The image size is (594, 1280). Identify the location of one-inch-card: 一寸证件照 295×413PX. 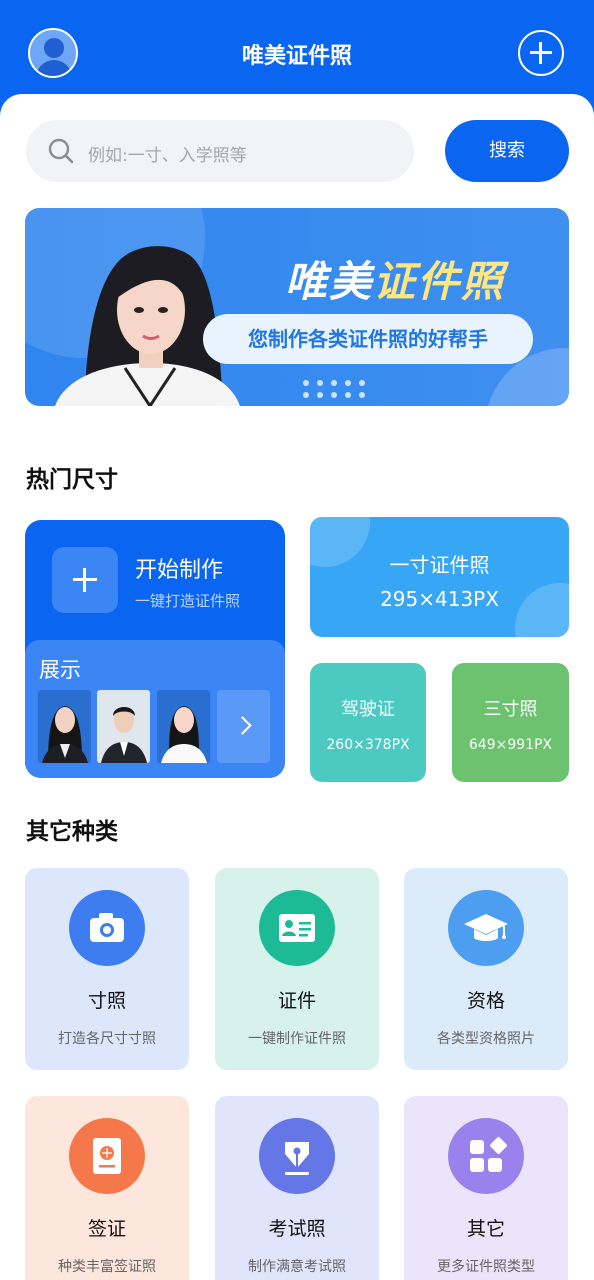
(439, 577).